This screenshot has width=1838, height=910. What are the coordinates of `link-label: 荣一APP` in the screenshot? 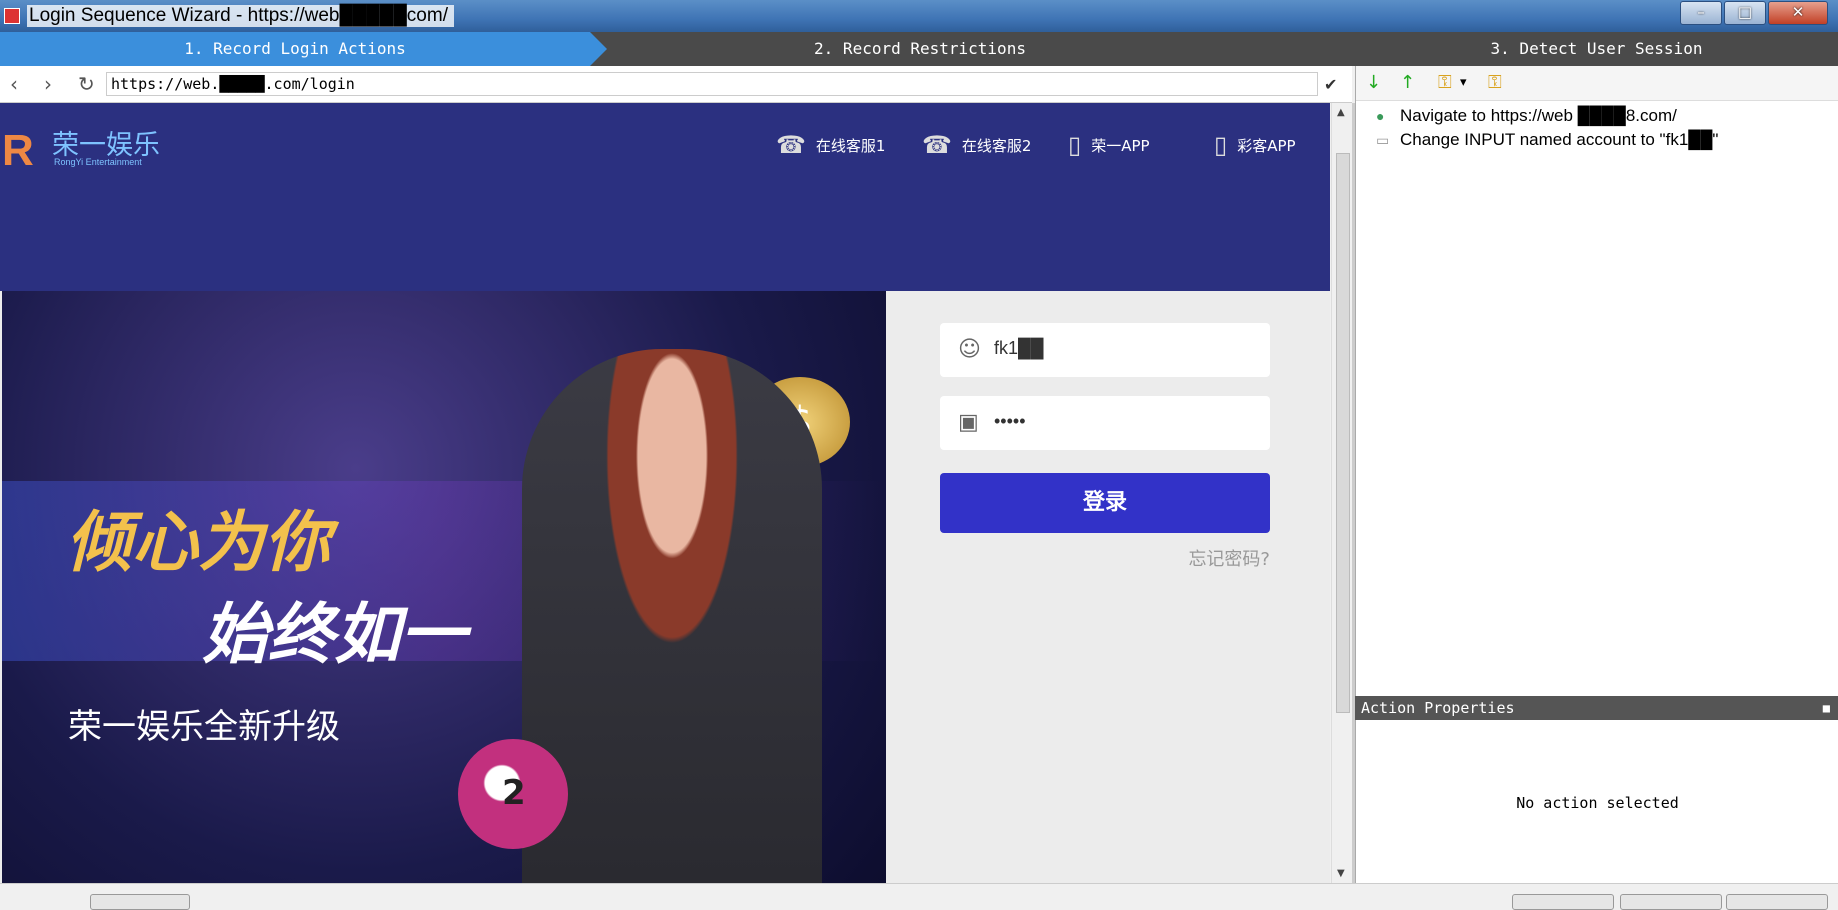 It's located at (1120, 145).